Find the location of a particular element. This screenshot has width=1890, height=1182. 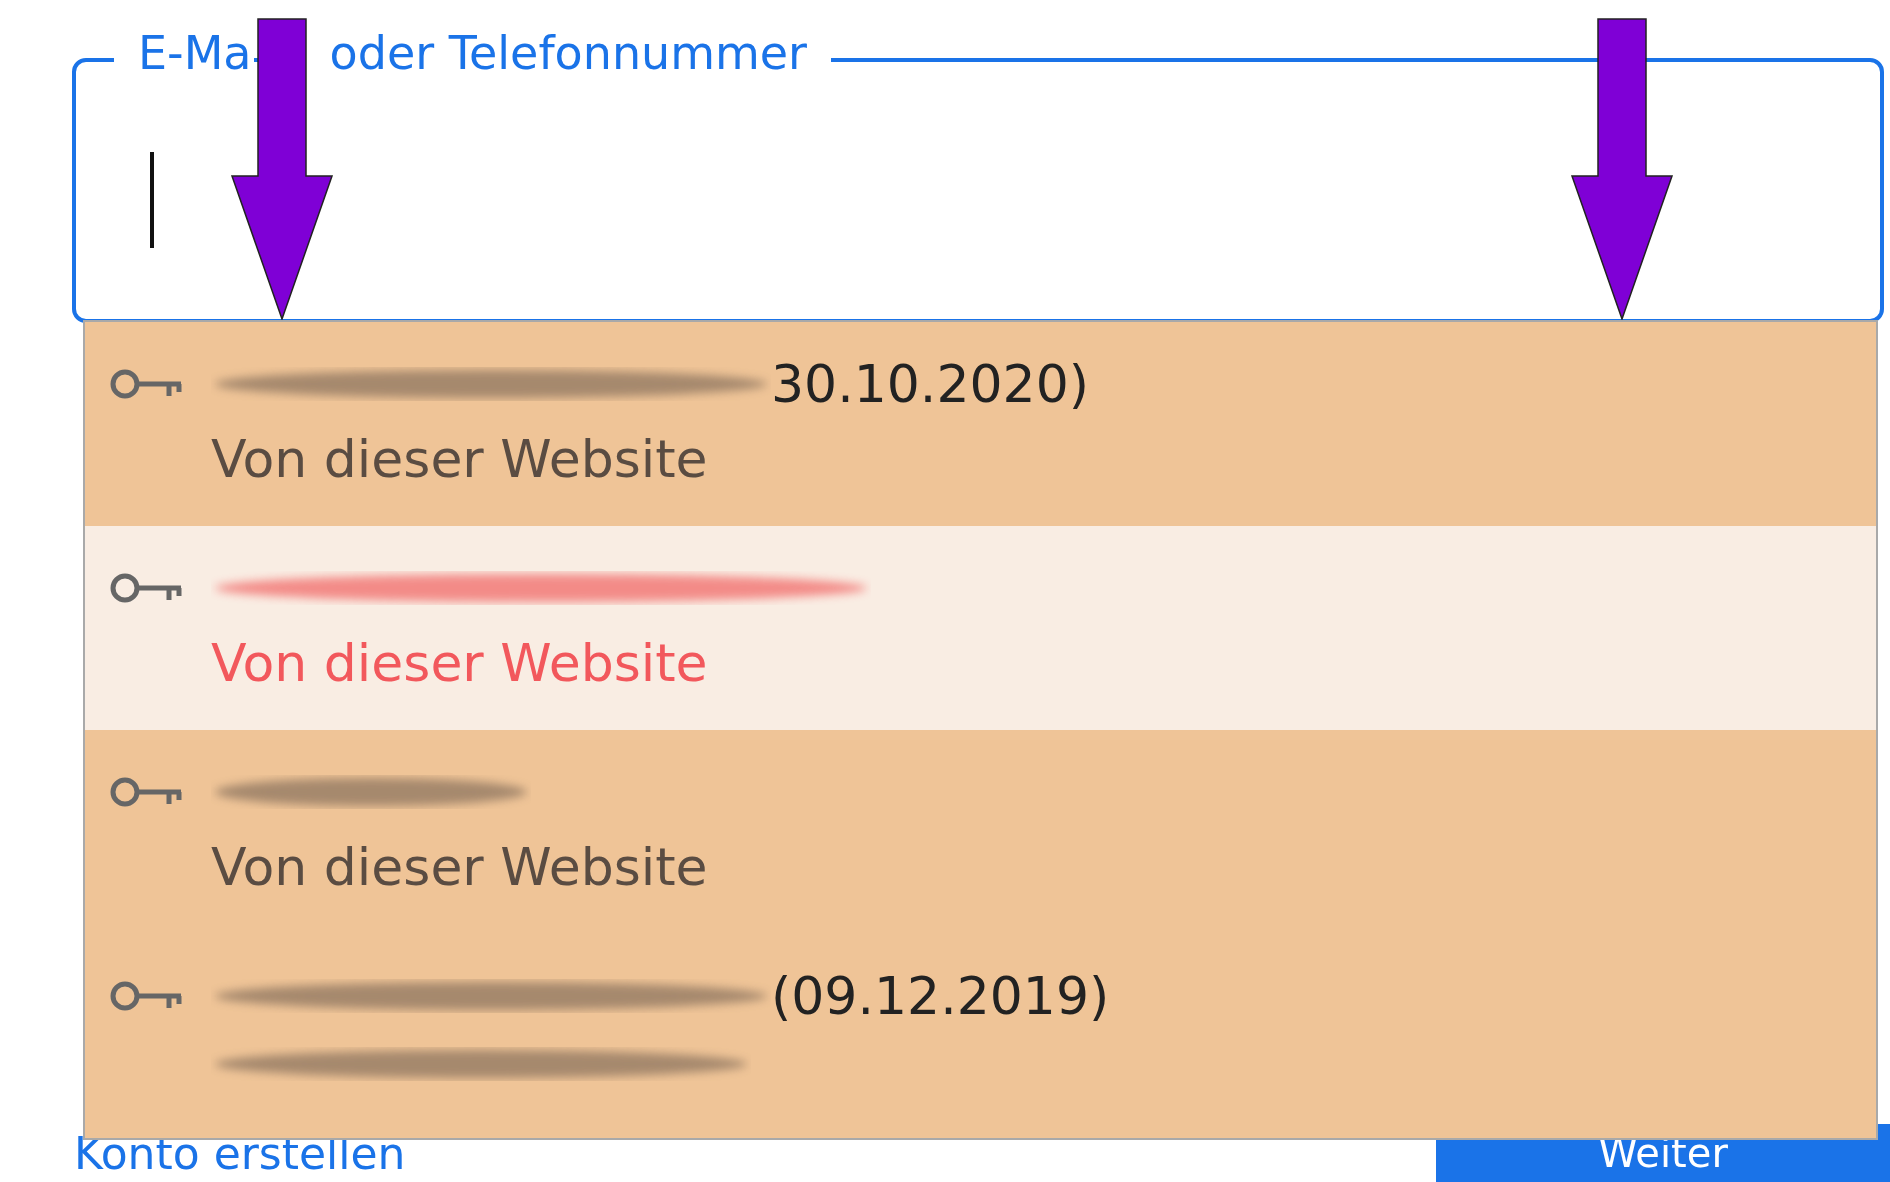

date-text: 30.10.2020) is located at coordinates (930, 384).